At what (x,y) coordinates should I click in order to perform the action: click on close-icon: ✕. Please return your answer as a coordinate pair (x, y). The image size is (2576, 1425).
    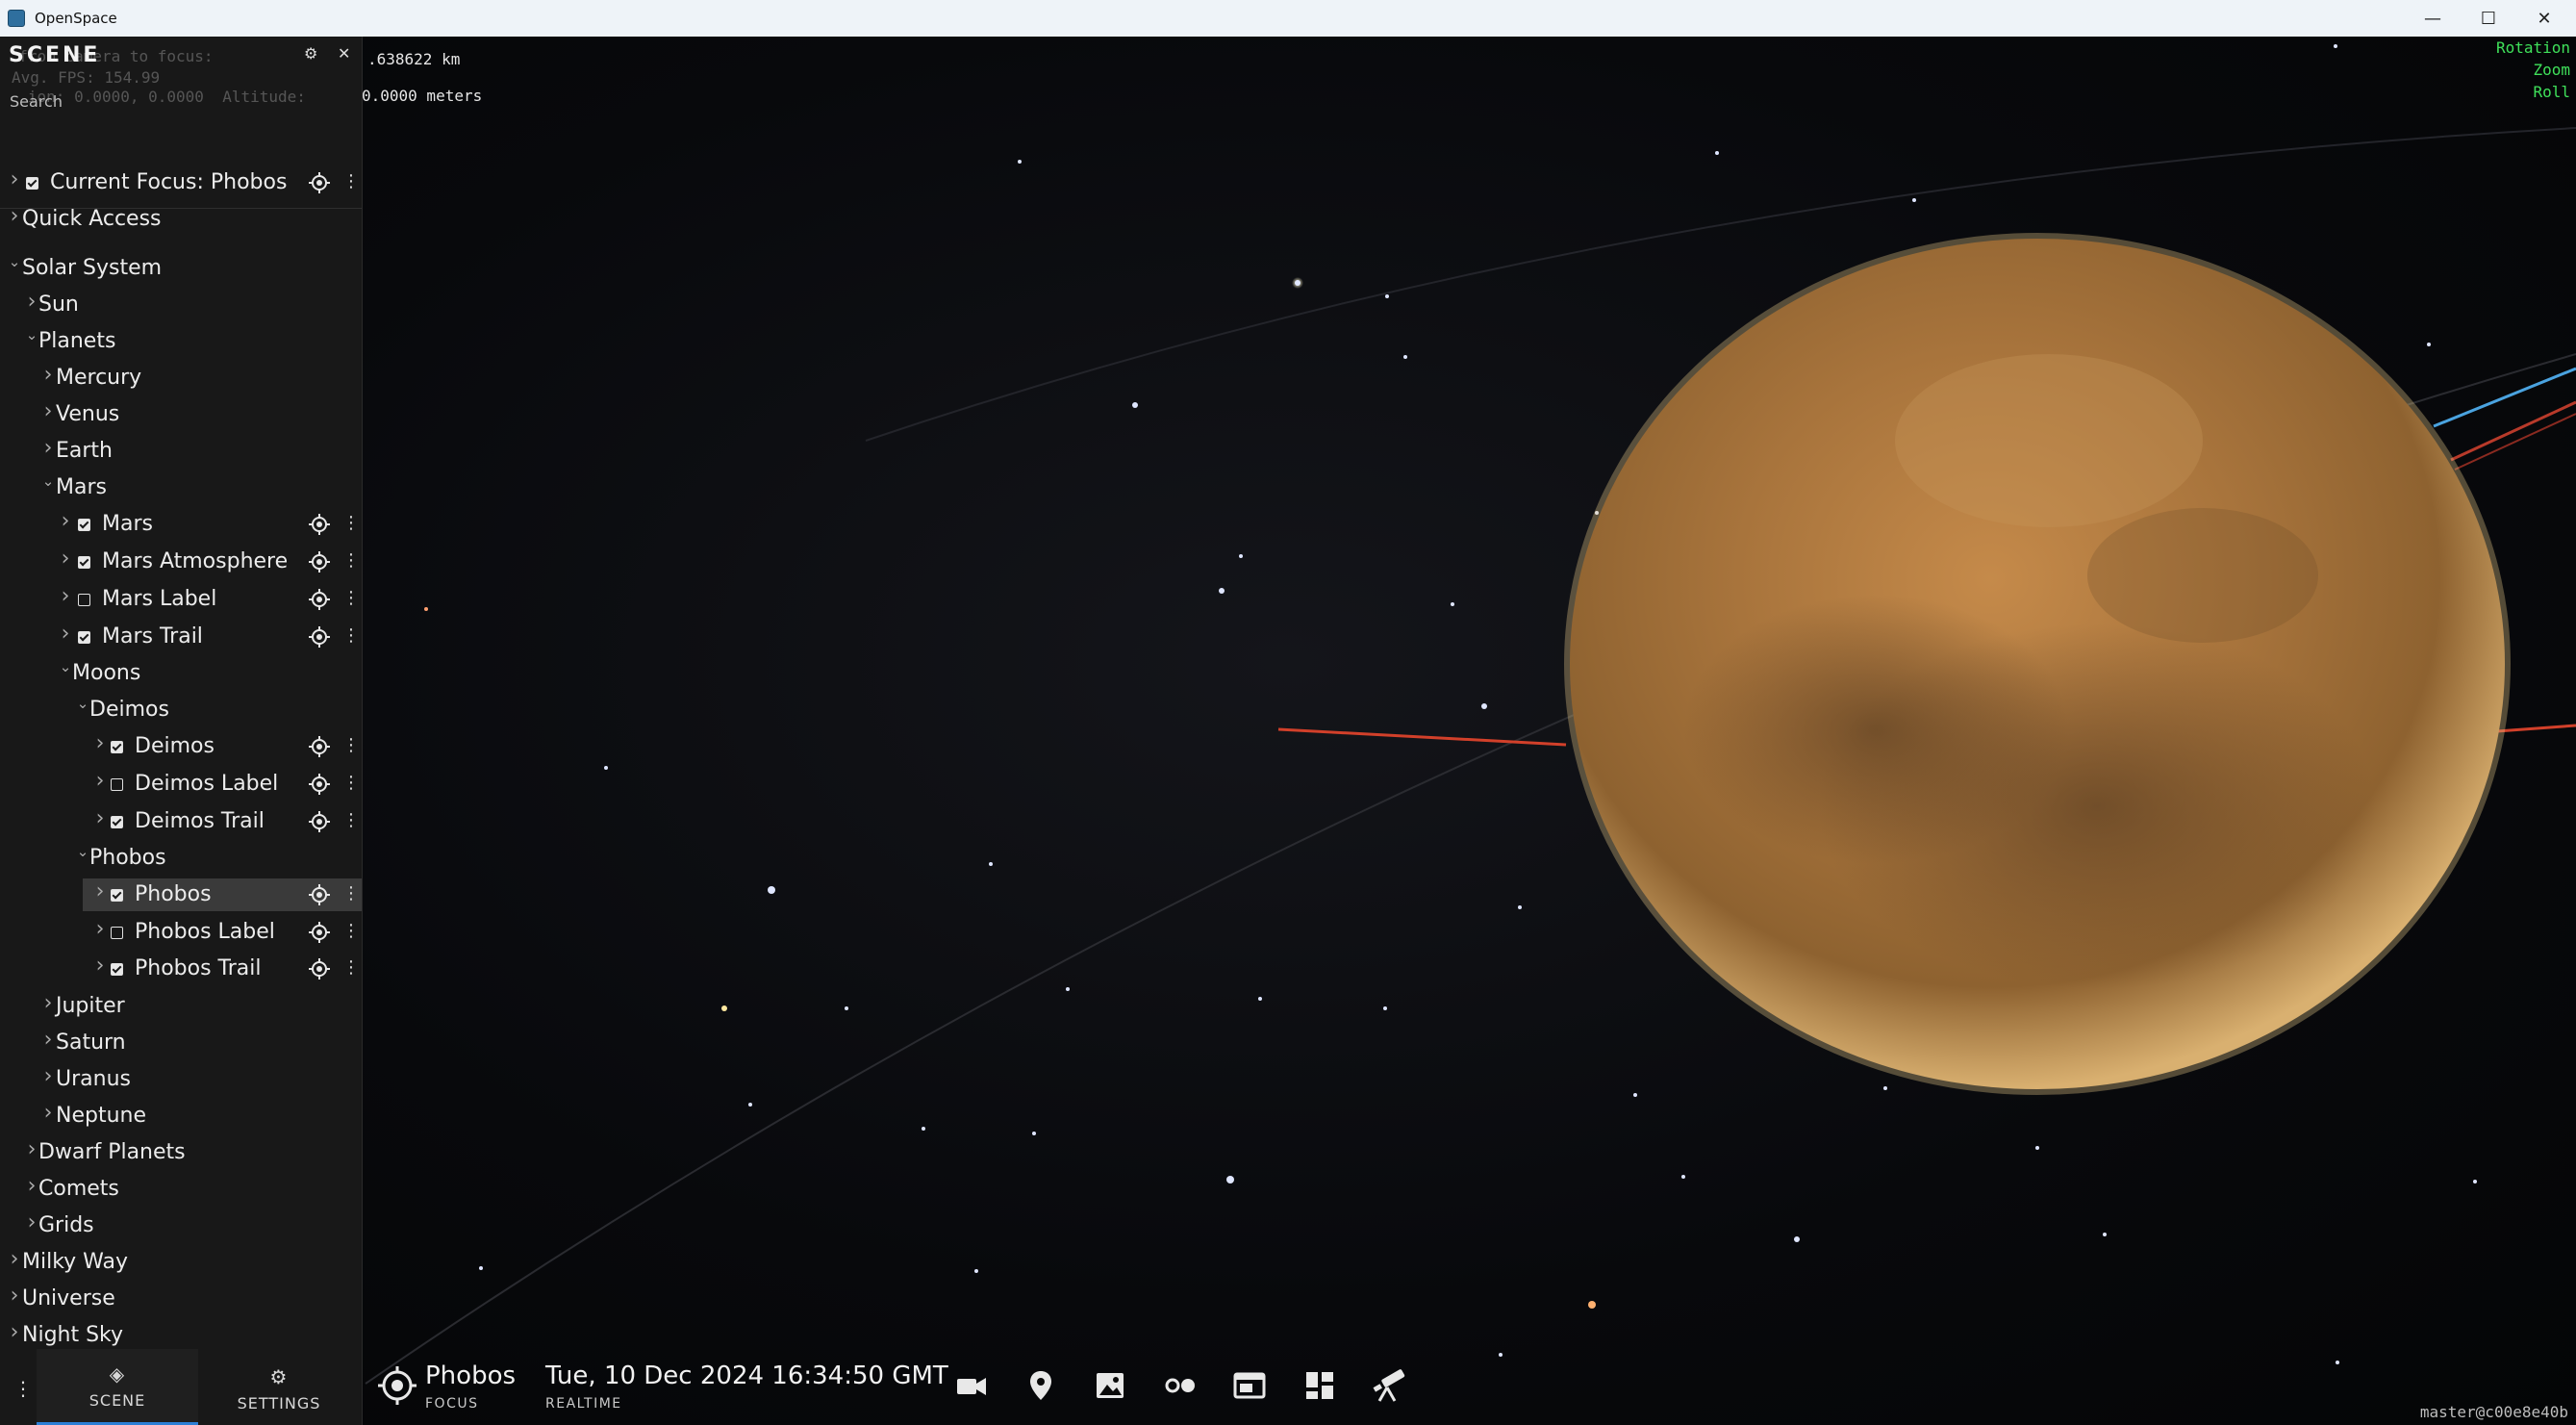
    Looking at the image, I should click on (344, 54).